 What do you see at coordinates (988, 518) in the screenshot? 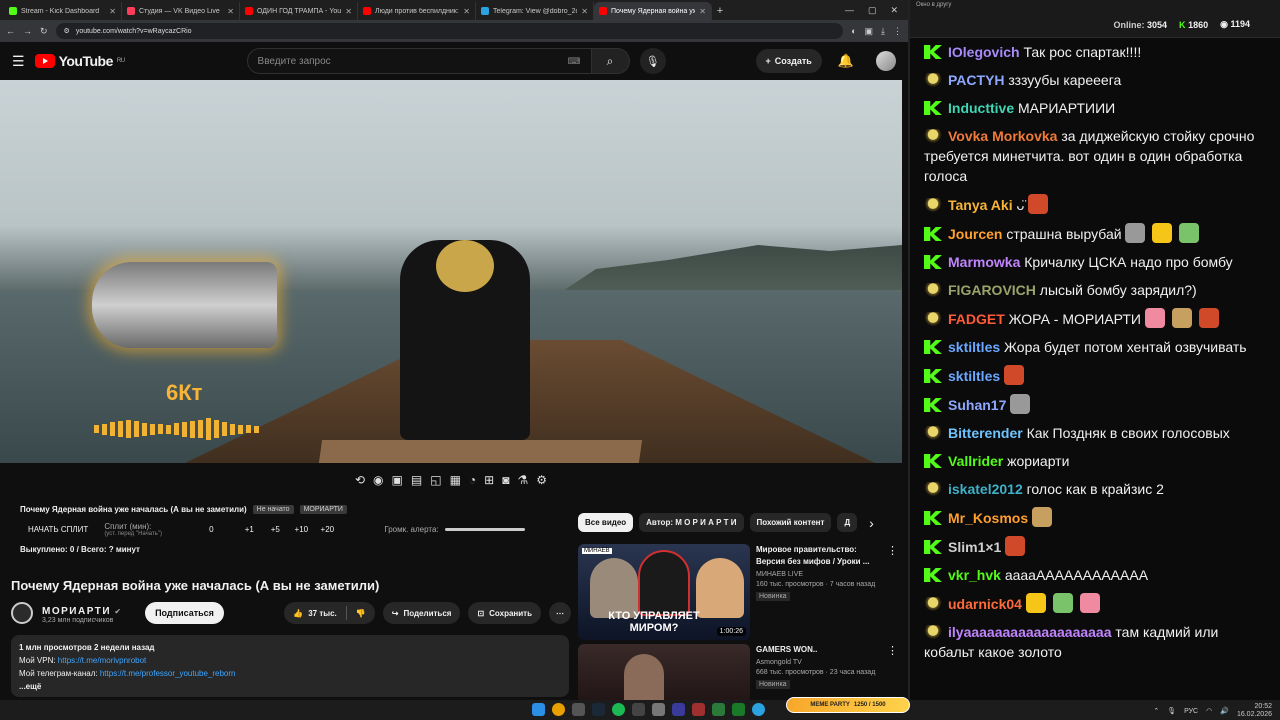
I see `chat-username: Mr_Kosmos` at bounding box center [988, 518].